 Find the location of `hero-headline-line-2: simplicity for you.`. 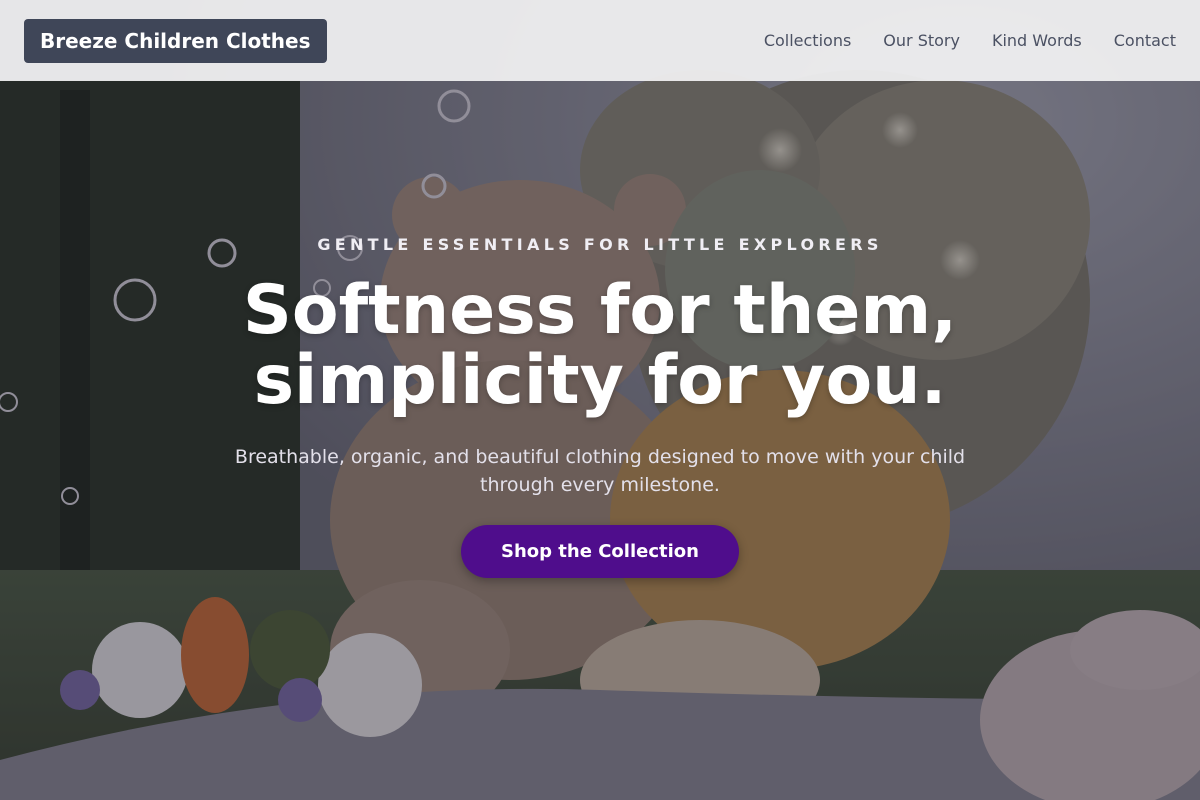

hero-headline-line-2: simplicity for you. is located at coordinates (600, 380).